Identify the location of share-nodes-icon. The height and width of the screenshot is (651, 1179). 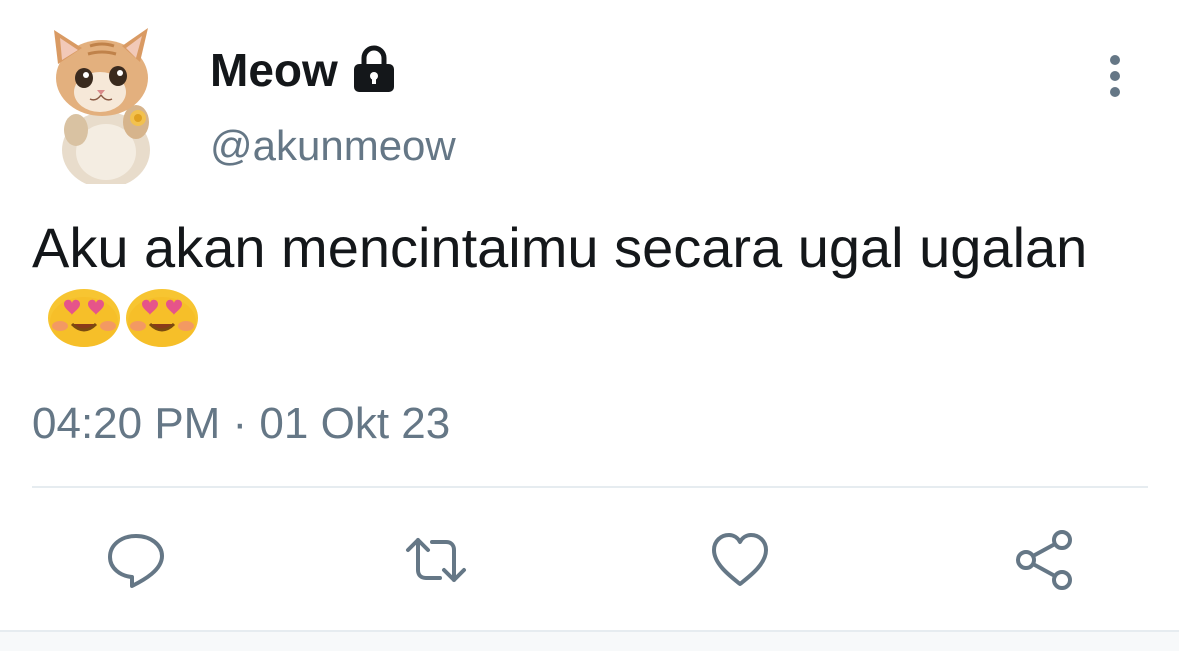
(1044, 560).